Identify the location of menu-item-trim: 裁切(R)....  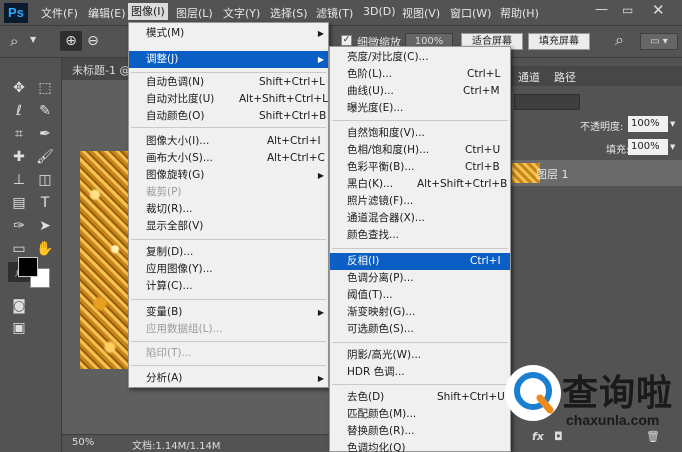
(228, 209).